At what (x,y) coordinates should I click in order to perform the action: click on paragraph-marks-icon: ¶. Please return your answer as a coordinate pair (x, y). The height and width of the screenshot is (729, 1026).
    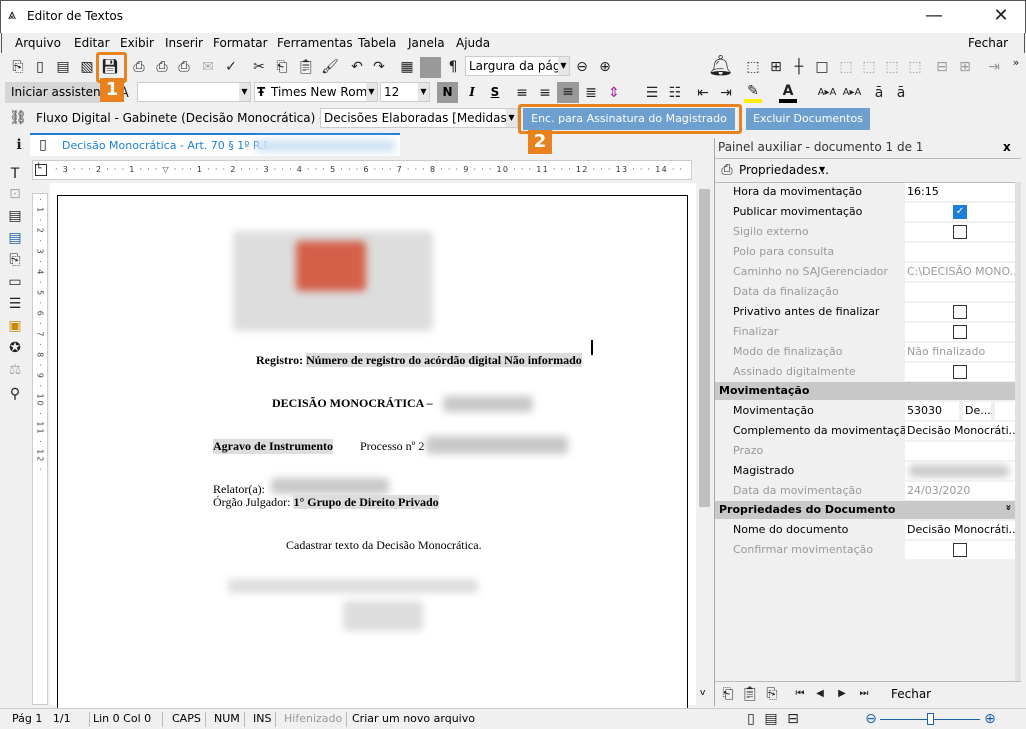
    Looking at the image, I should click on (453, 67).